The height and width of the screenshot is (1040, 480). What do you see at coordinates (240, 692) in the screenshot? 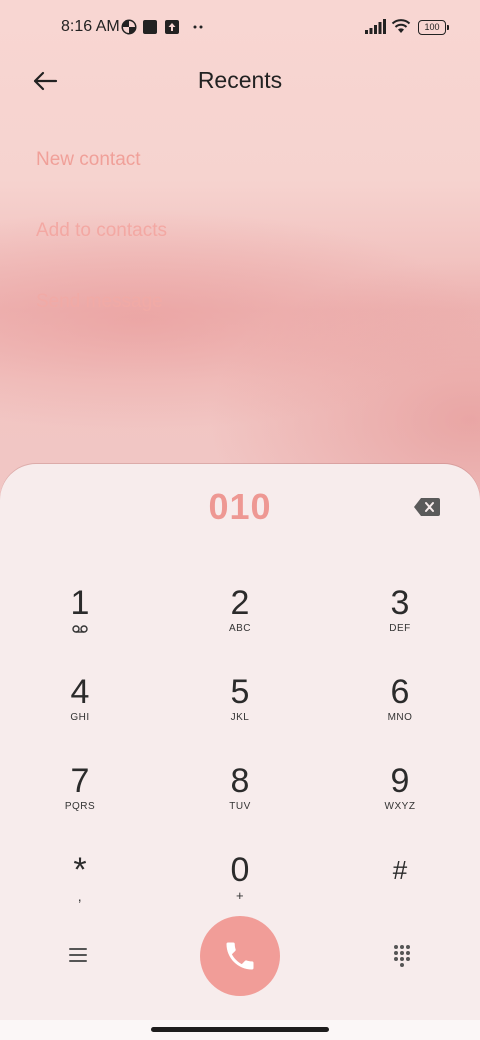
I see `key-digit: 5` at bounding box center [240, 692].